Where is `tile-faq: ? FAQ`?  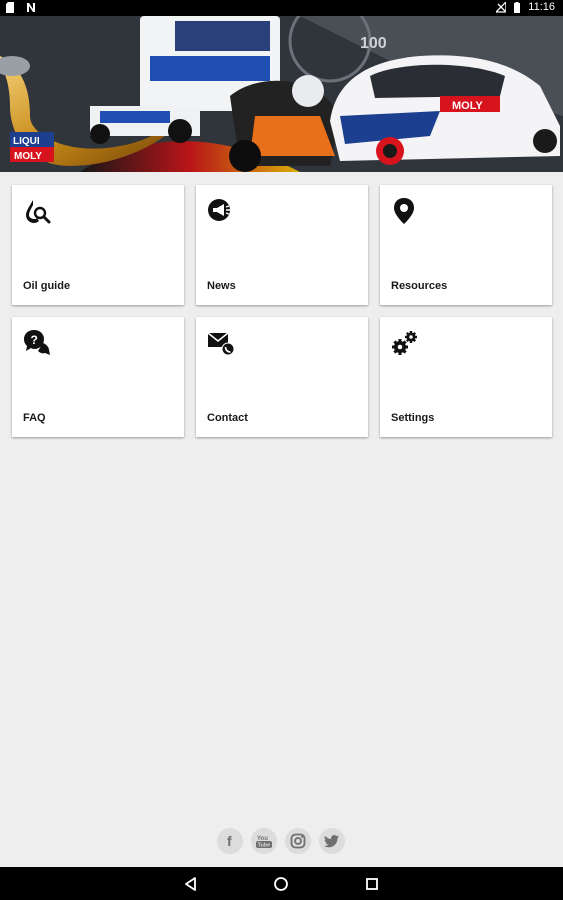
tile-faq: ? FAQ is located at coordinates (98, 377).